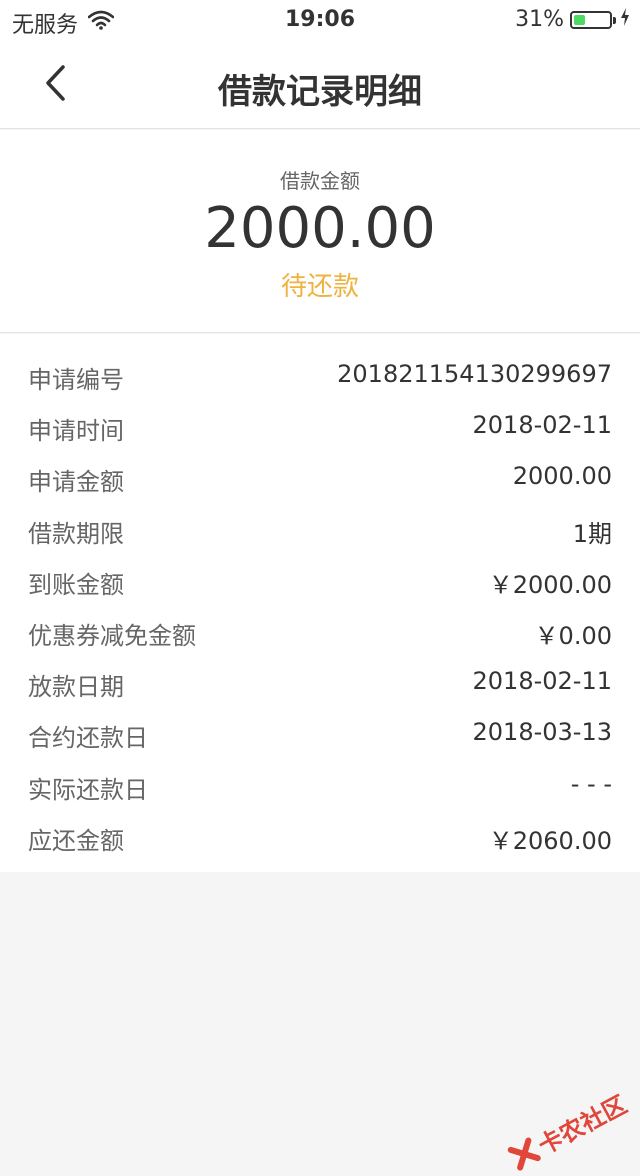 This screenshot has height=1176, width=640. I want to click on battery-icon, so click(591, 20).